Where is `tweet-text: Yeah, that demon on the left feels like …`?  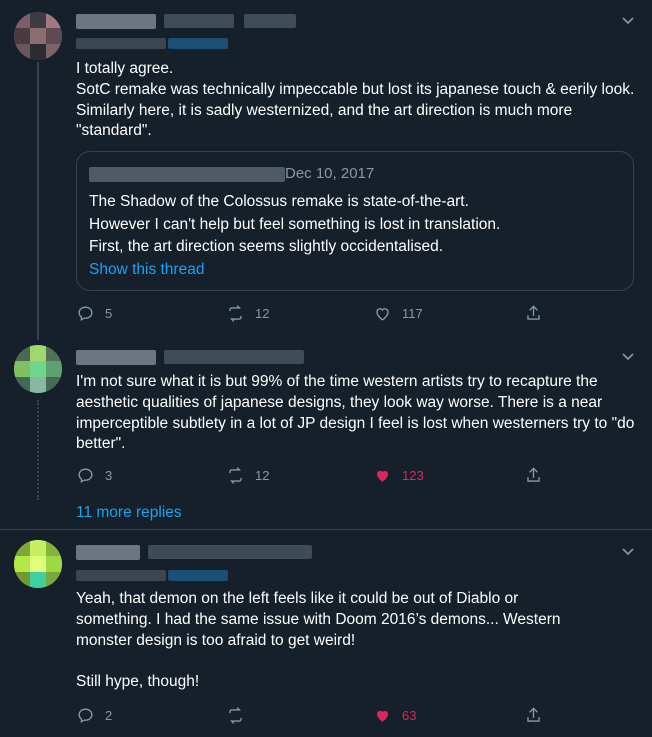 tweet-text: Yeah, that demon on the left feels like … is located at coordinates (318, 640).